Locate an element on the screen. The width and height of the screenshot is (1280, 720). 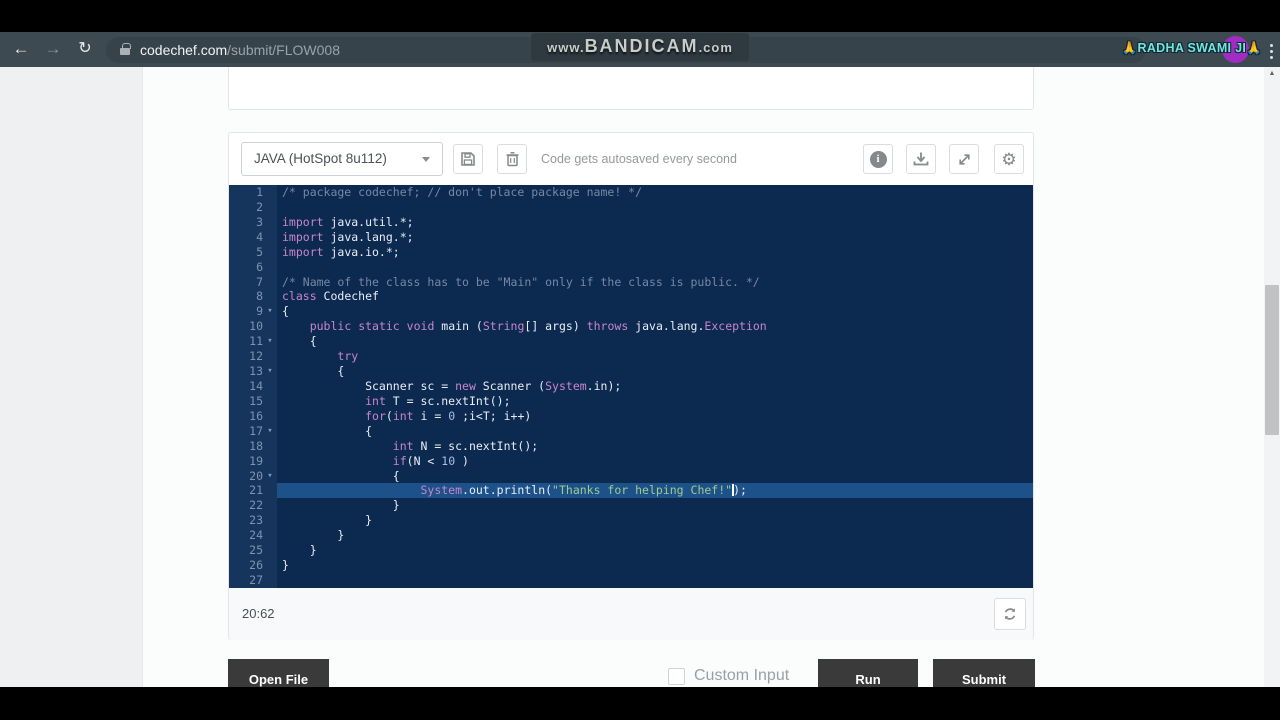
browser-back-icon: ← is located at coordinates (21, 49).